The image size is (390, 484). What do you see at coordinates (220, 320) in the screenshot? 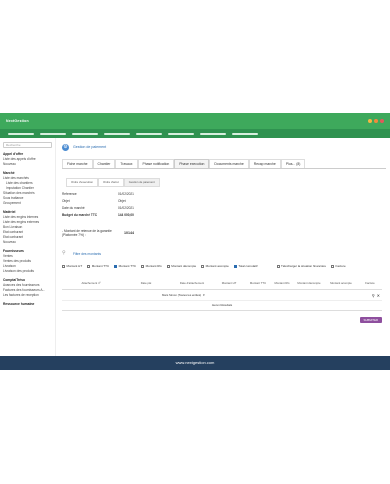
I see `actions-bar: SUBMITER` at bounding box center [220, 320].